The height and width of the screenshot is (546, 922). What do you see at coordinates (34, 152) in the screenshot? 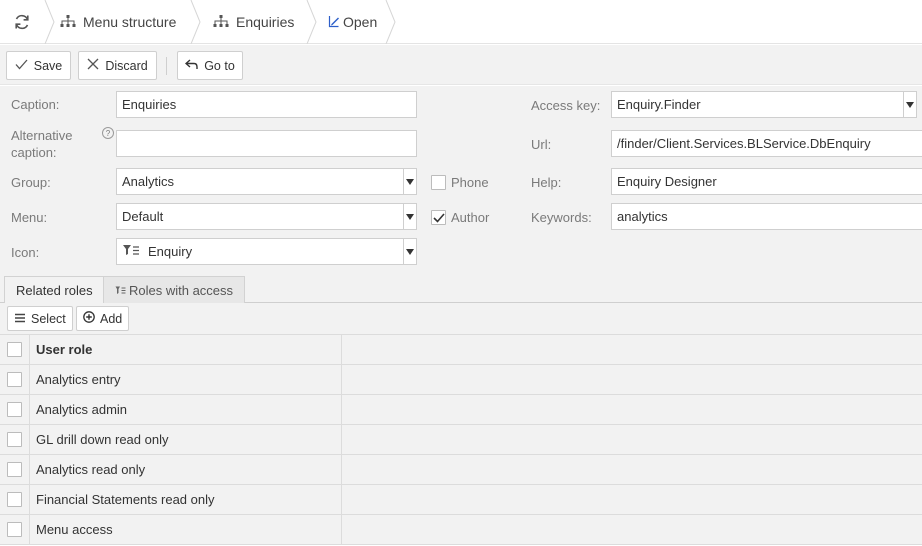
I see `alternative-caption-label-line2: caption:` at bounding box center [34, 152].